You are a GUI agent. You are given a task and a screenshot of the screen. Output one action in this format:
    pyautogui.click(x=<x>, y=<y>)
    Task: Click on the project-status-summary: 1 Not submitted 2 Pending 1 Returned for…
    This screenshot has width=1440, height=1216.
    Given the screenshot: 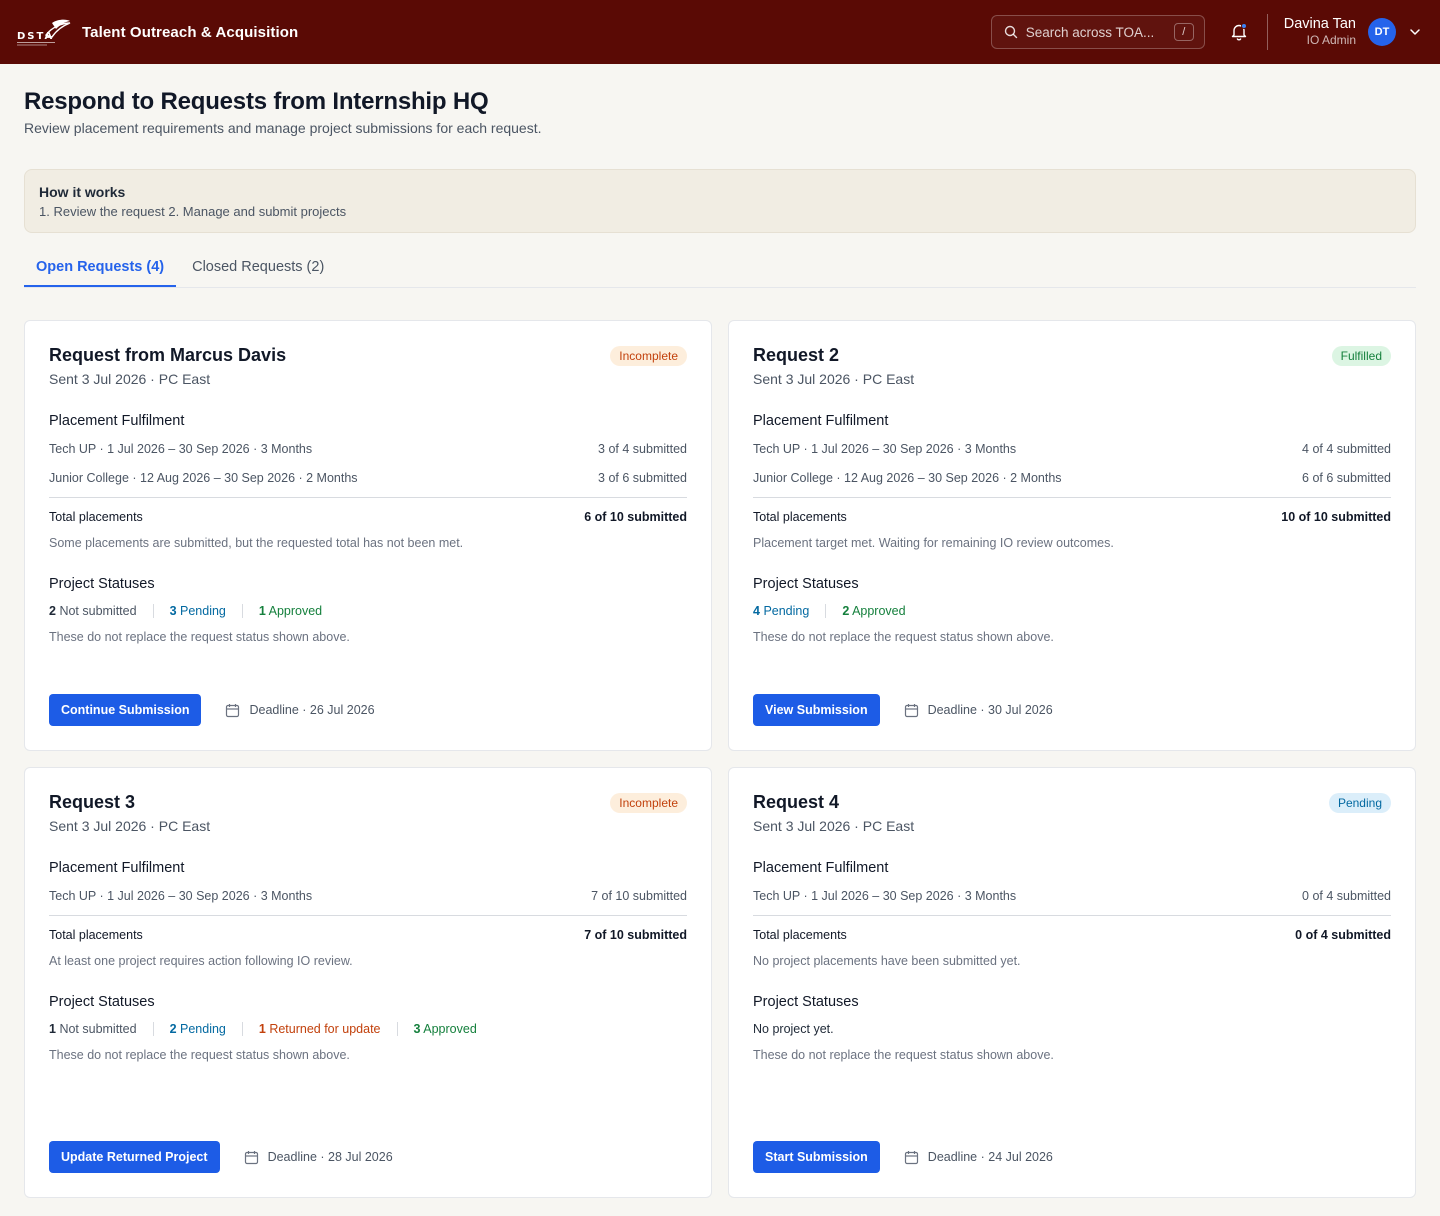 What is the action you would take?
    pyautogui.click(x=368, y=1028)
    